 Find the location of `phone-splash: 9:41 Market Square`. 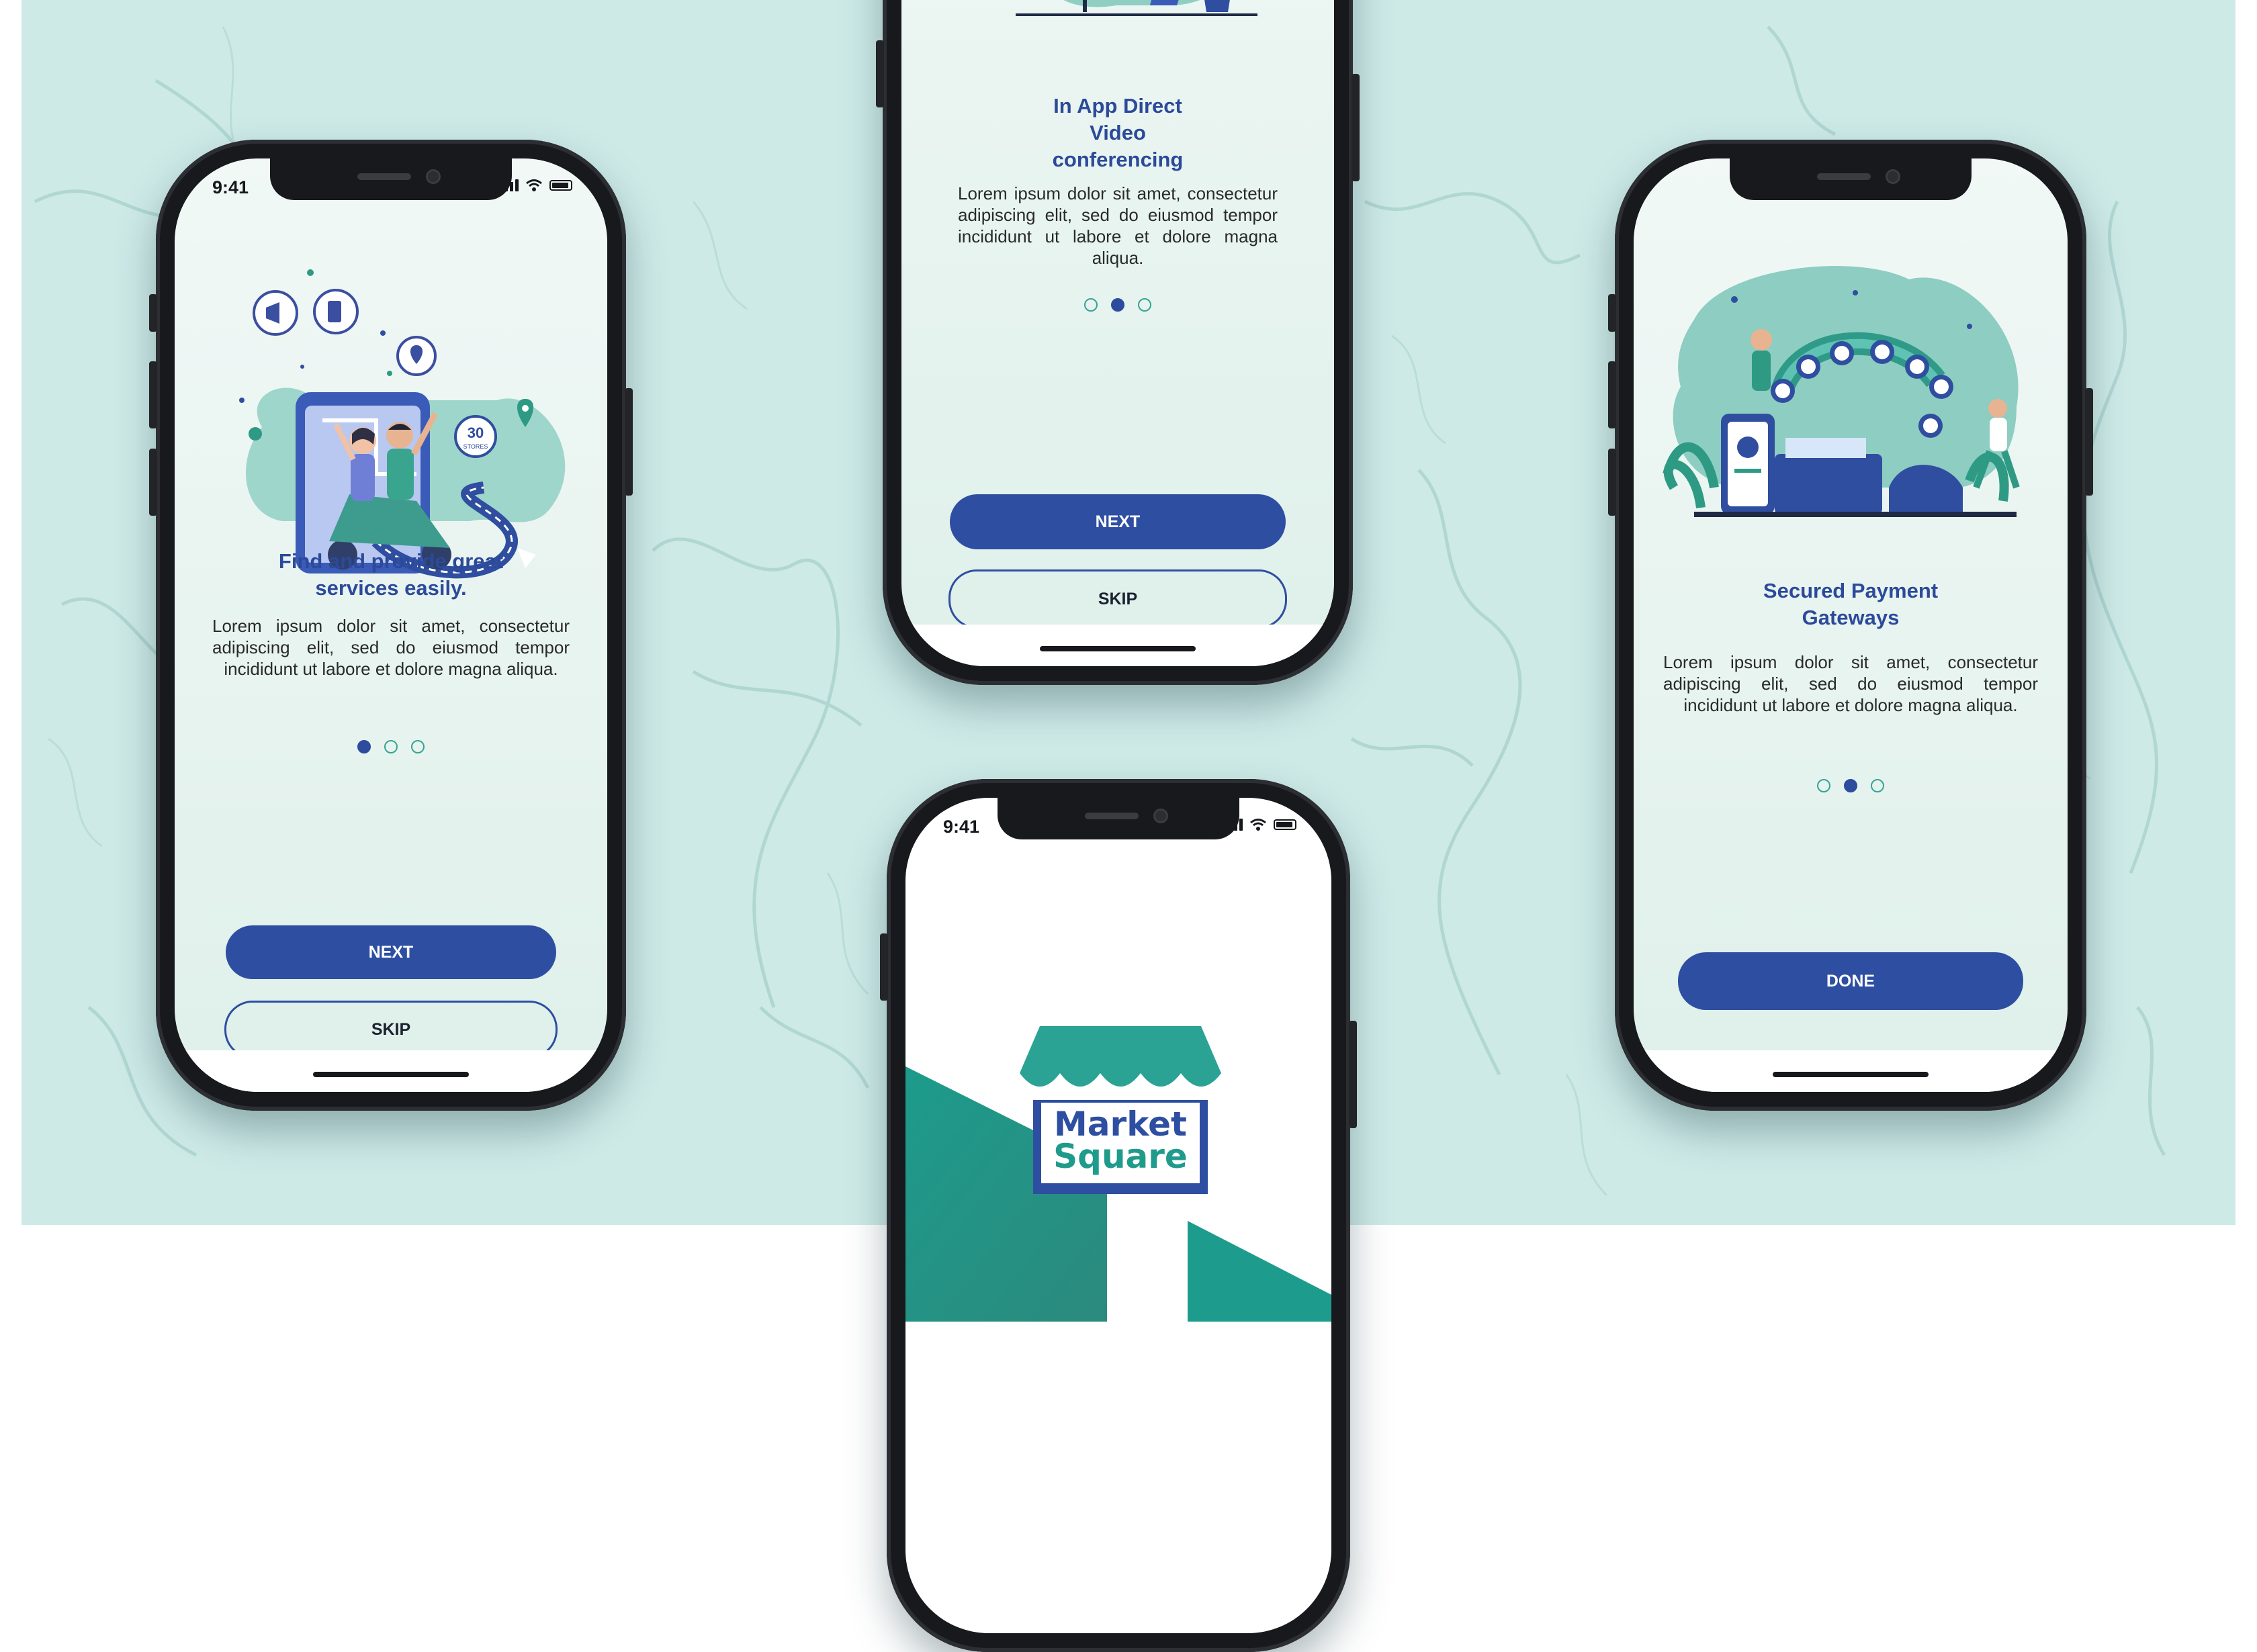

phone-splash: 9:41 Market Square is located at coordinates (1118, 1215).